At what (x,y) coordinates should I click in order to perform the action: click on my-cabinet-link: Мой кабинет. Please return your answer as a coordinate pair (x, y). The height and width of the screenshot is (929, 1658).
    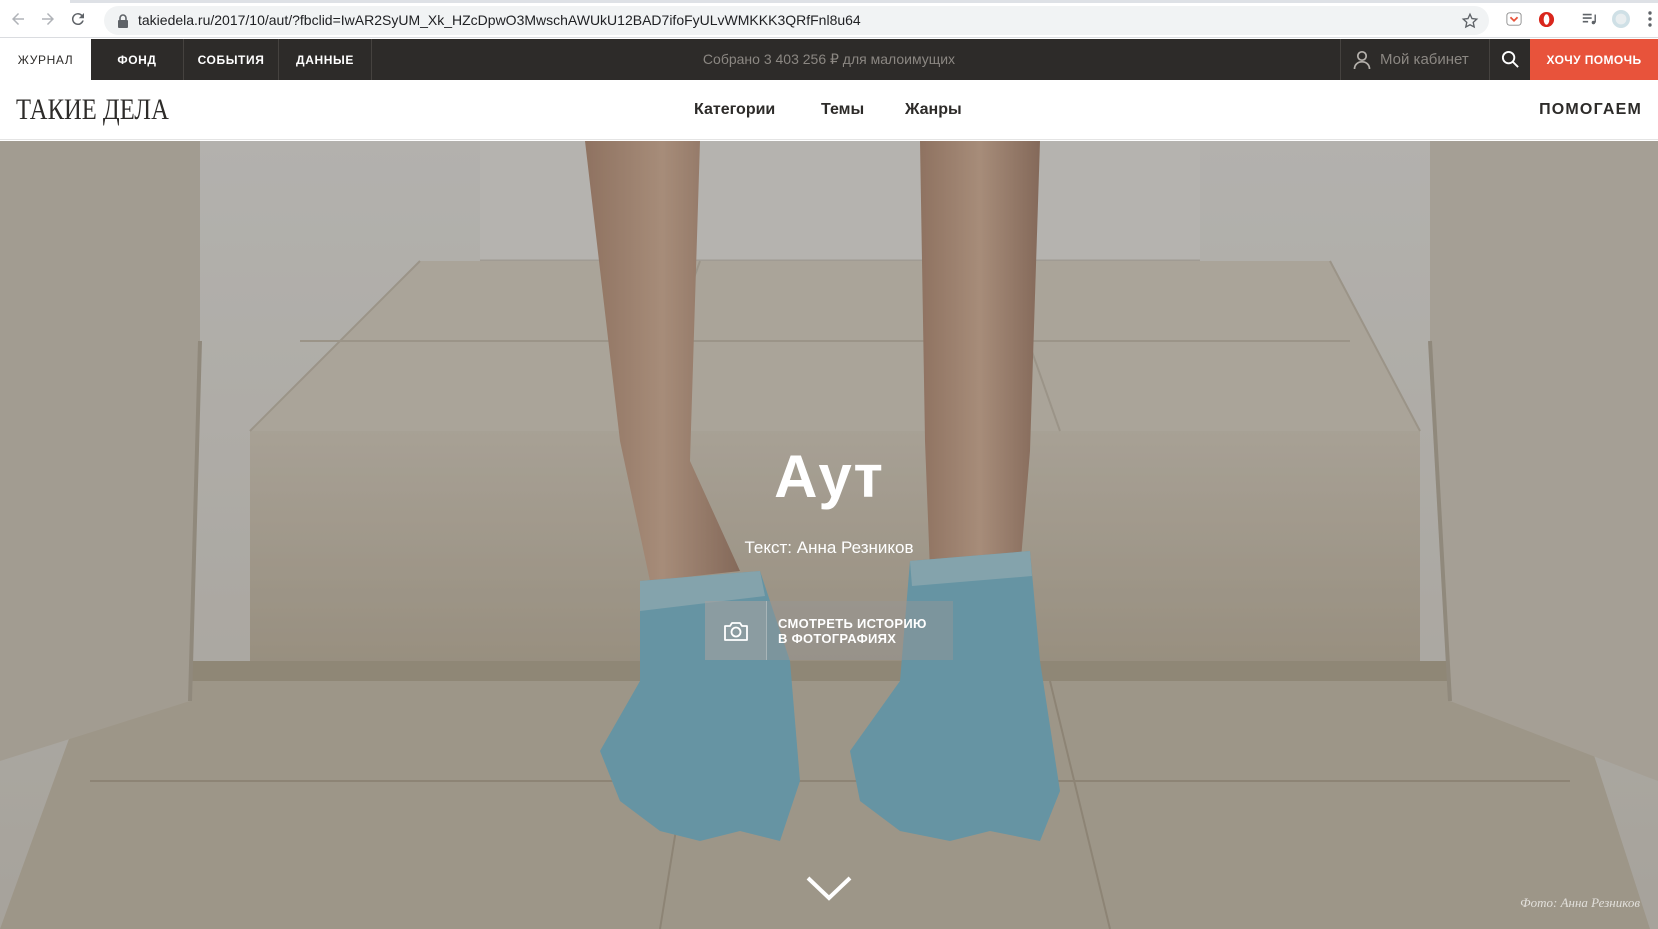
    Looking at the image, I should click on (1414, 59).